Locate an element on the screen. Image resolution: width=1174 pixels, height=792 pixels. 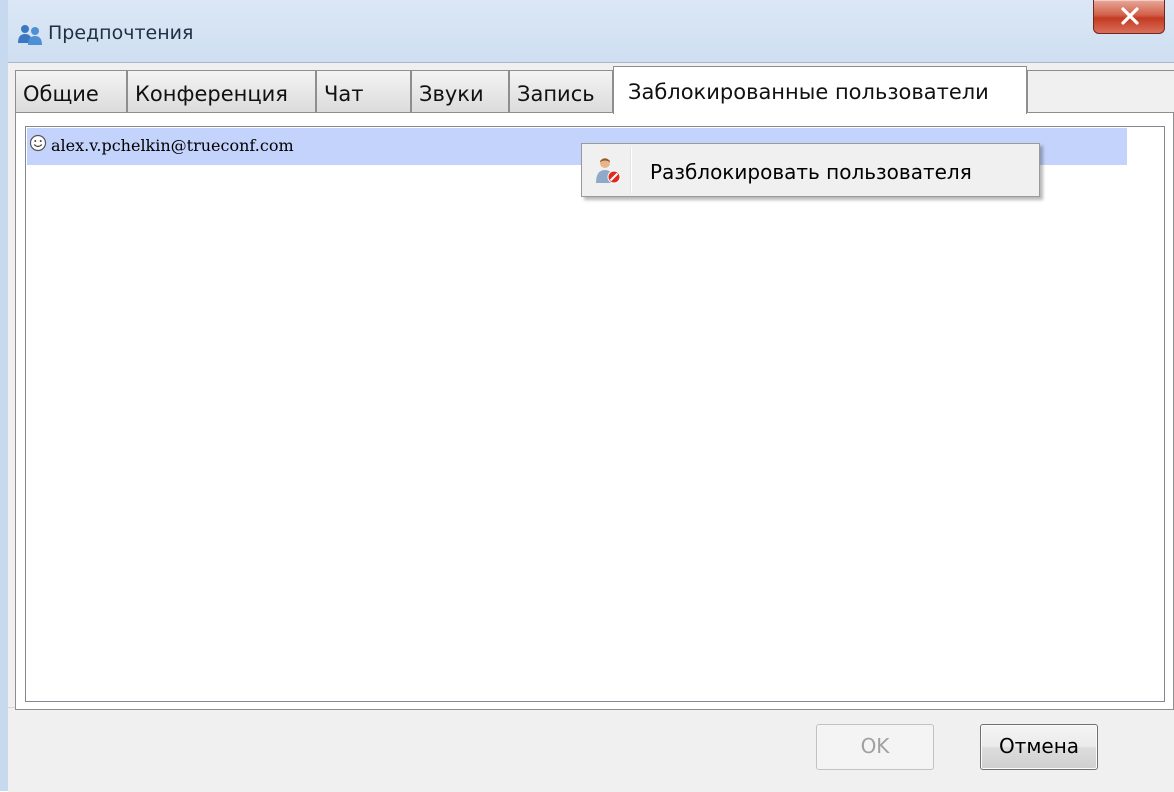
window-title: Предпочтения is located at coordinates (121, 33).